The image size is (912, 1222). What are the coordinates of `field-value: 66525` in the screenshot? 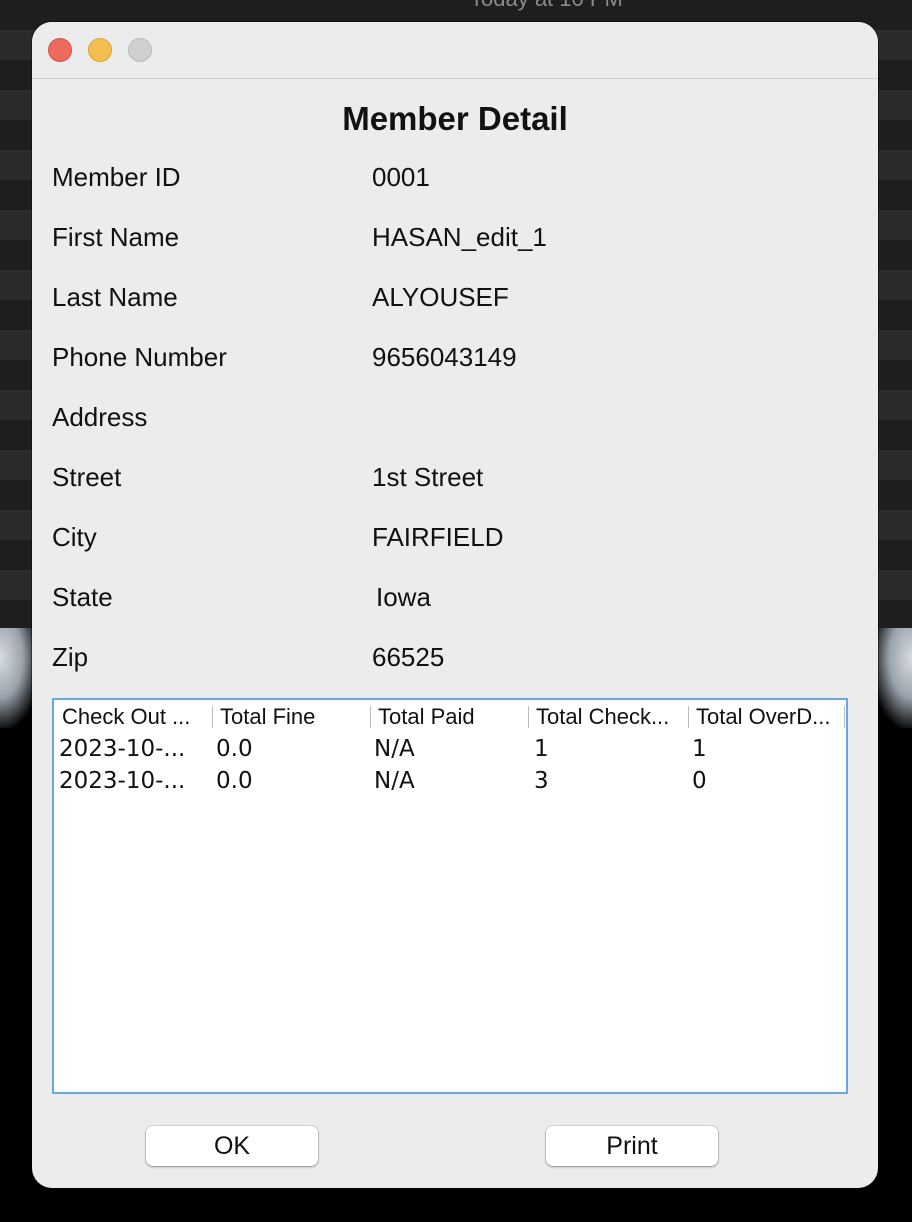 It's located at (408, 657).